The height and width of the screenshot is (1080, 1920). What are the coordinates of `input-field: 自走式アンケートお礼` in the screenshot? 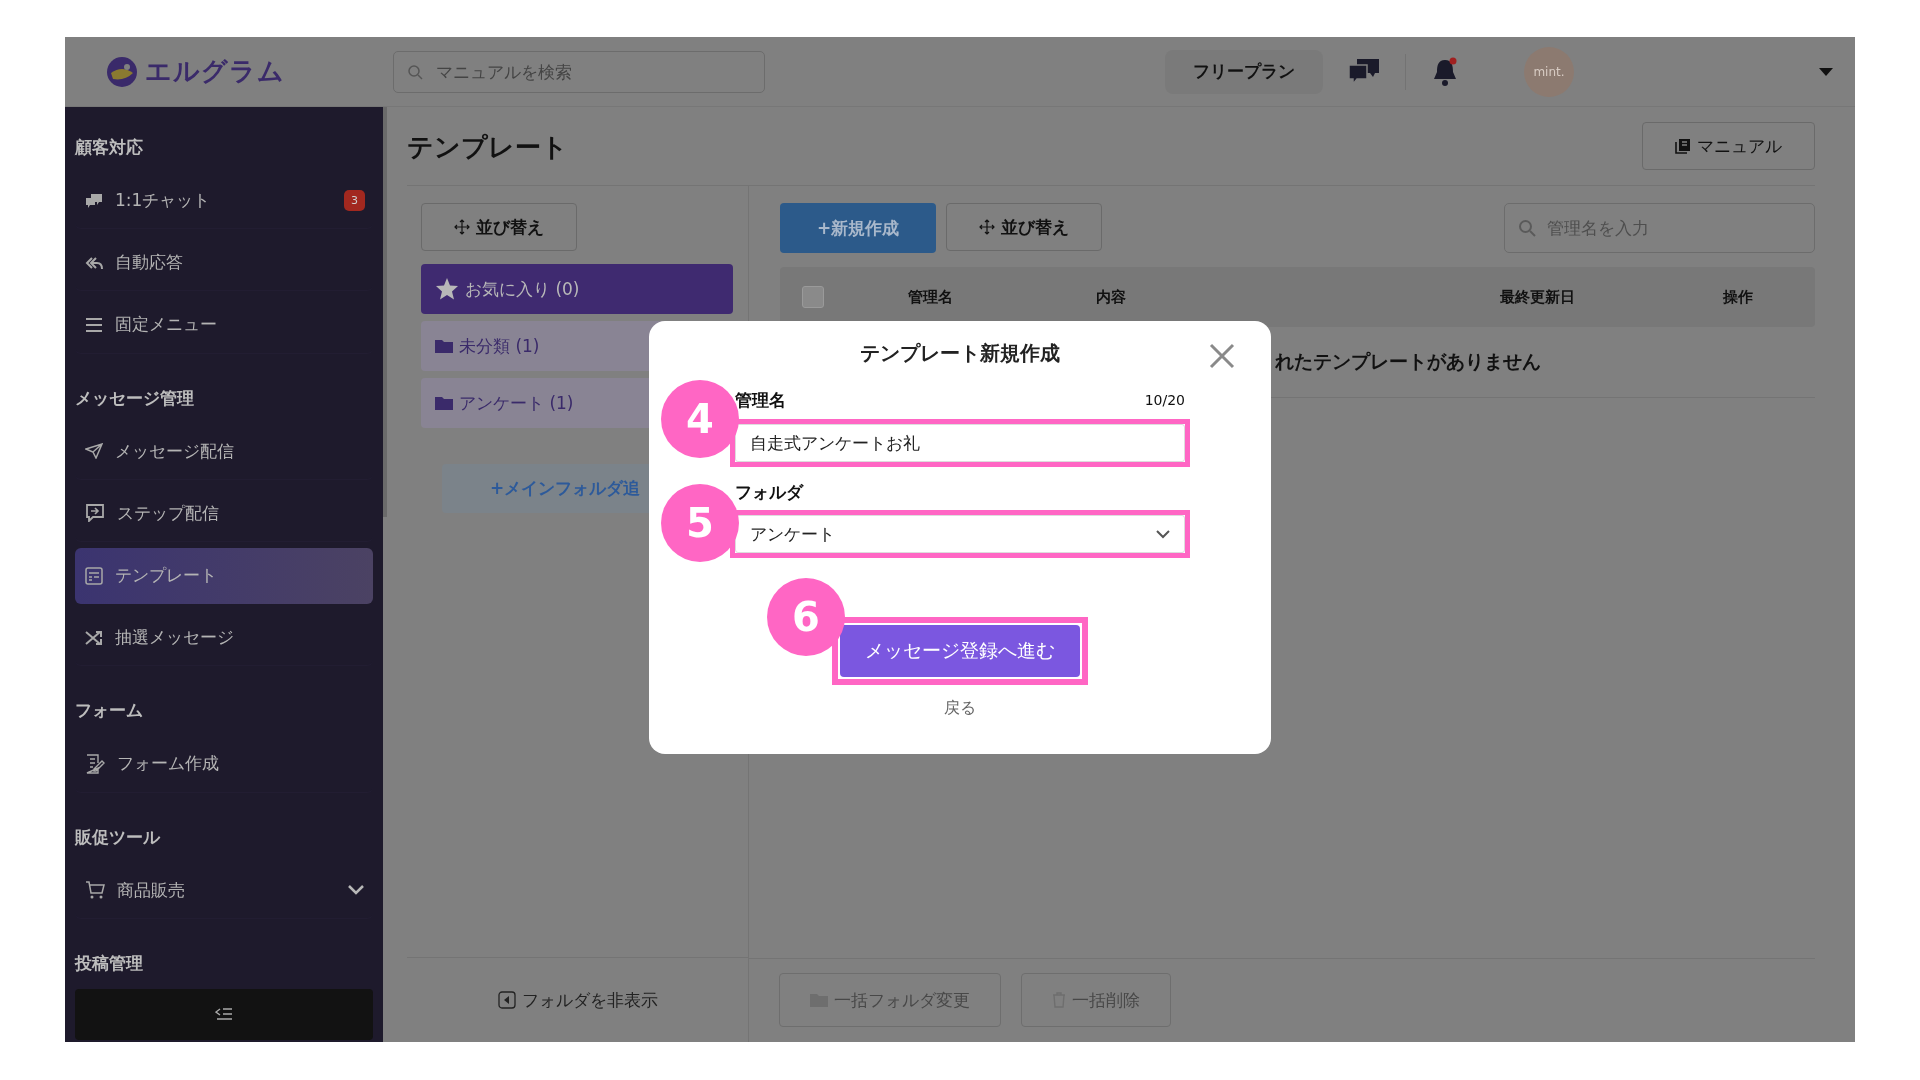 It's located at (960, 443).